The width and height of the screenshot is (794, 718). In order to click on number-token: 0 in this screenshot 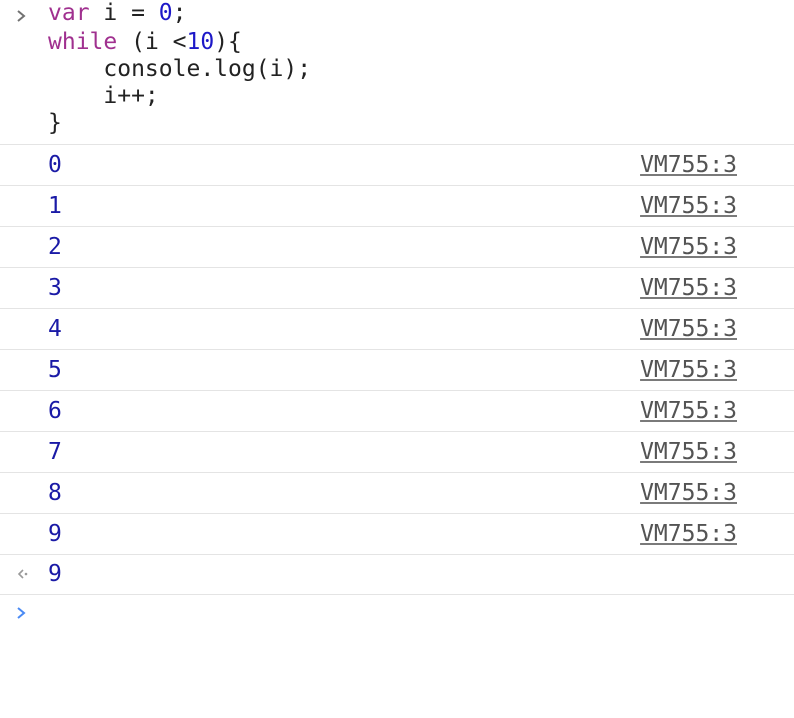, I will do `click(165, 13)`.